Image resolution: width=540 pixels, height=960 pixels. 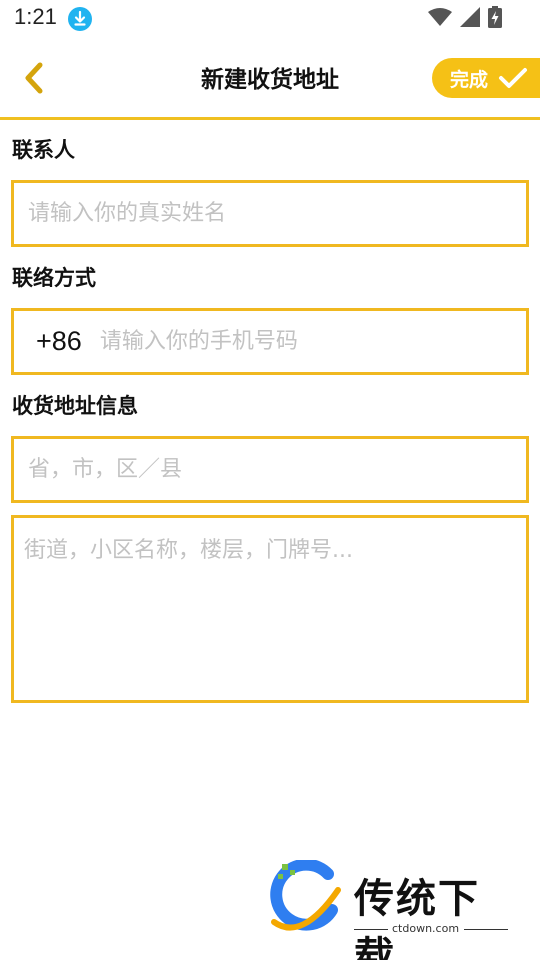 I want to click on battery-charging-icon, so click(x=495, y=17).